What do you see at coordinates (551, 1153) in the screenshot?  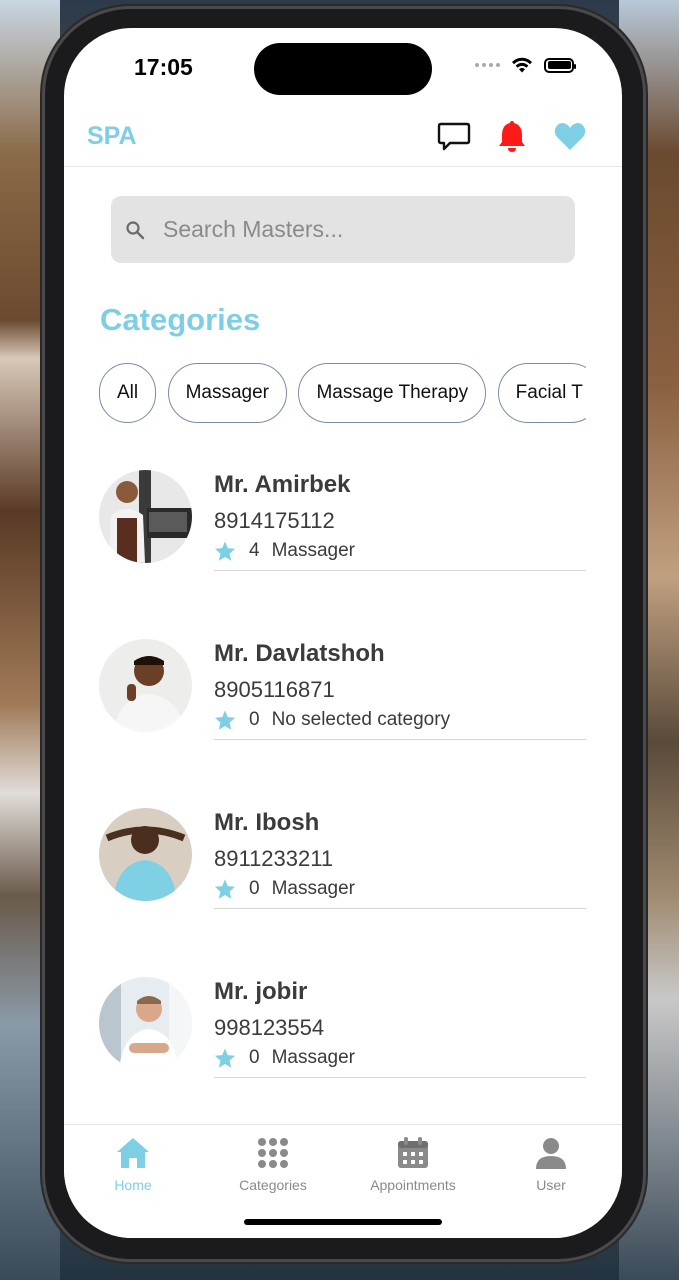 I see `user-icon` at bounding box center [551, 1153].